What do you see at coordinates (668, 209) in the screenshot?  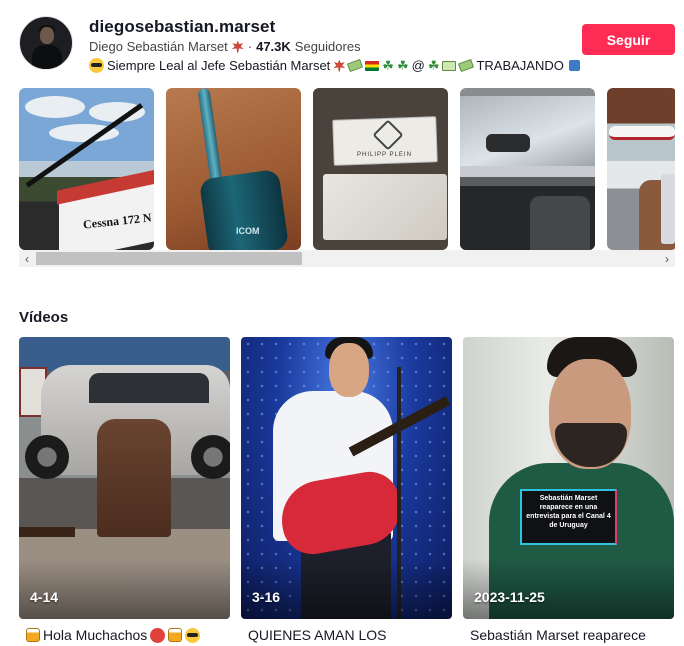 I see `phone-shape` at bounding box center [668, 209].